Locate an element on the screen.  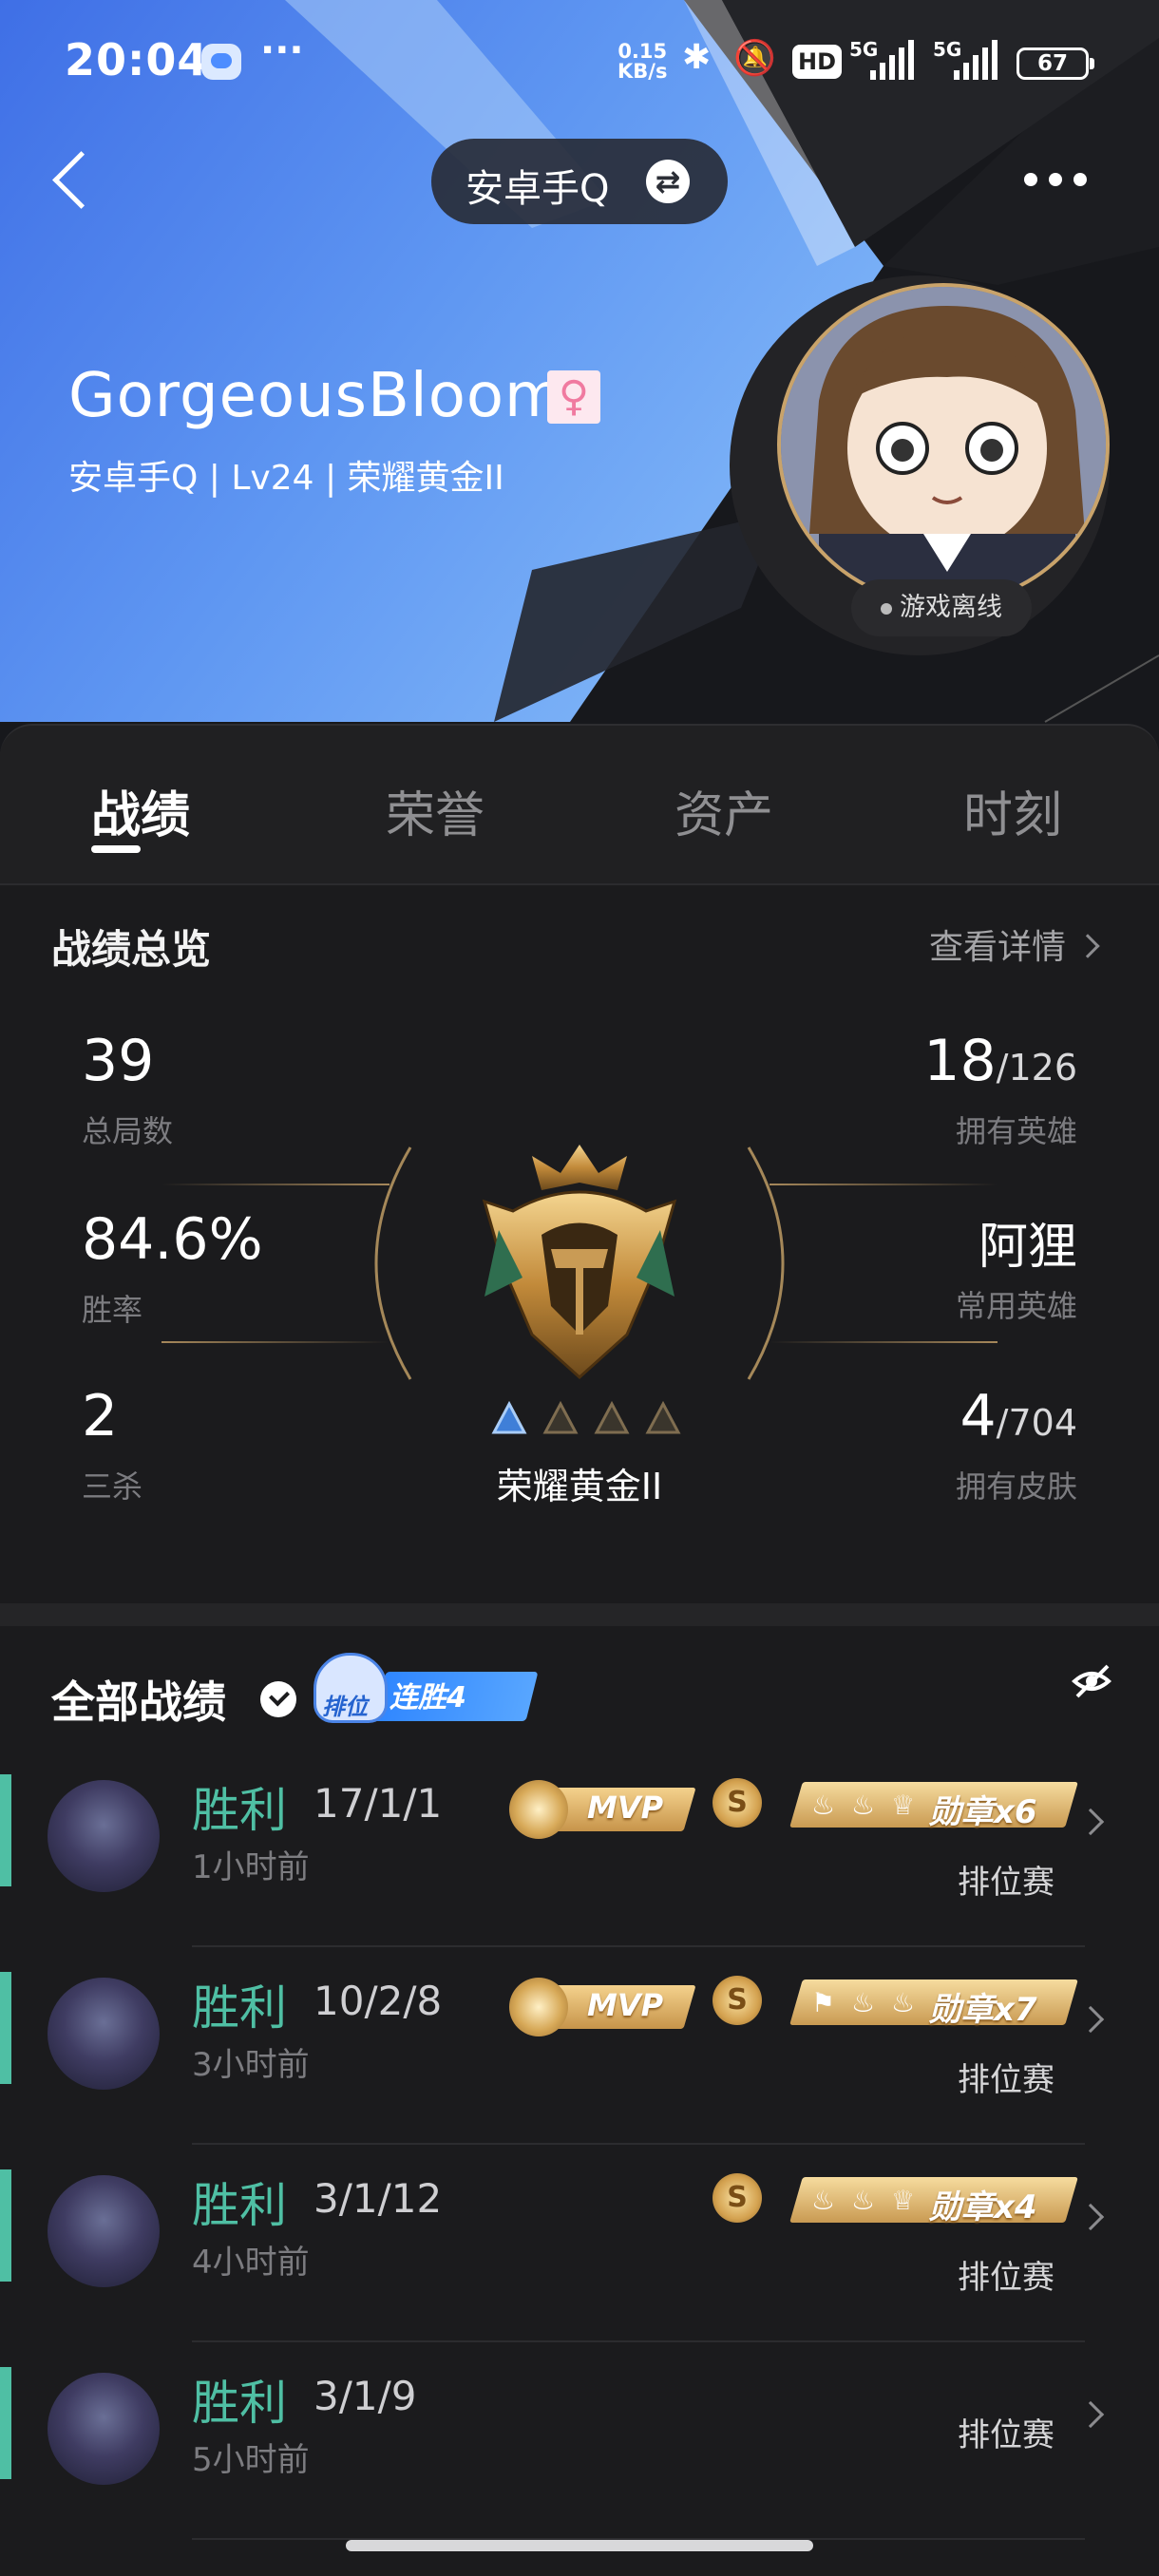
medal-badge: ⚑ ♨ ♨ 勋章x7 is located at coordinates (935, 2004).